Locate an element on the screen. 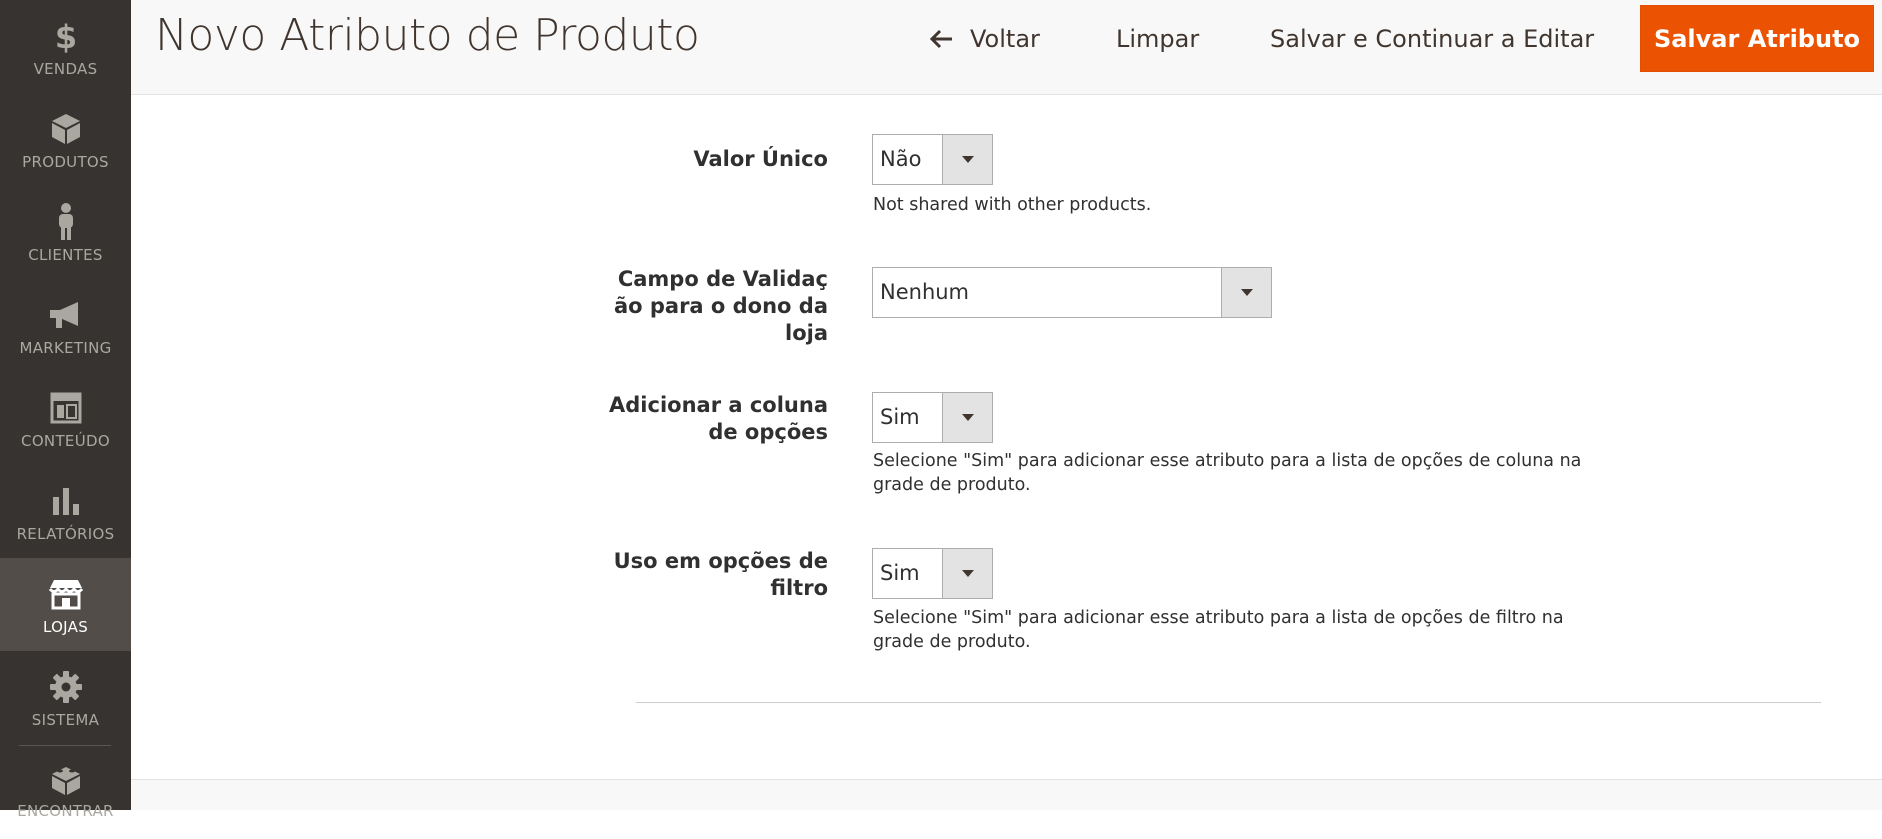 This screenshot has height=839, width=1882. unique-value-select: Não is located at coordinates (932, 159).